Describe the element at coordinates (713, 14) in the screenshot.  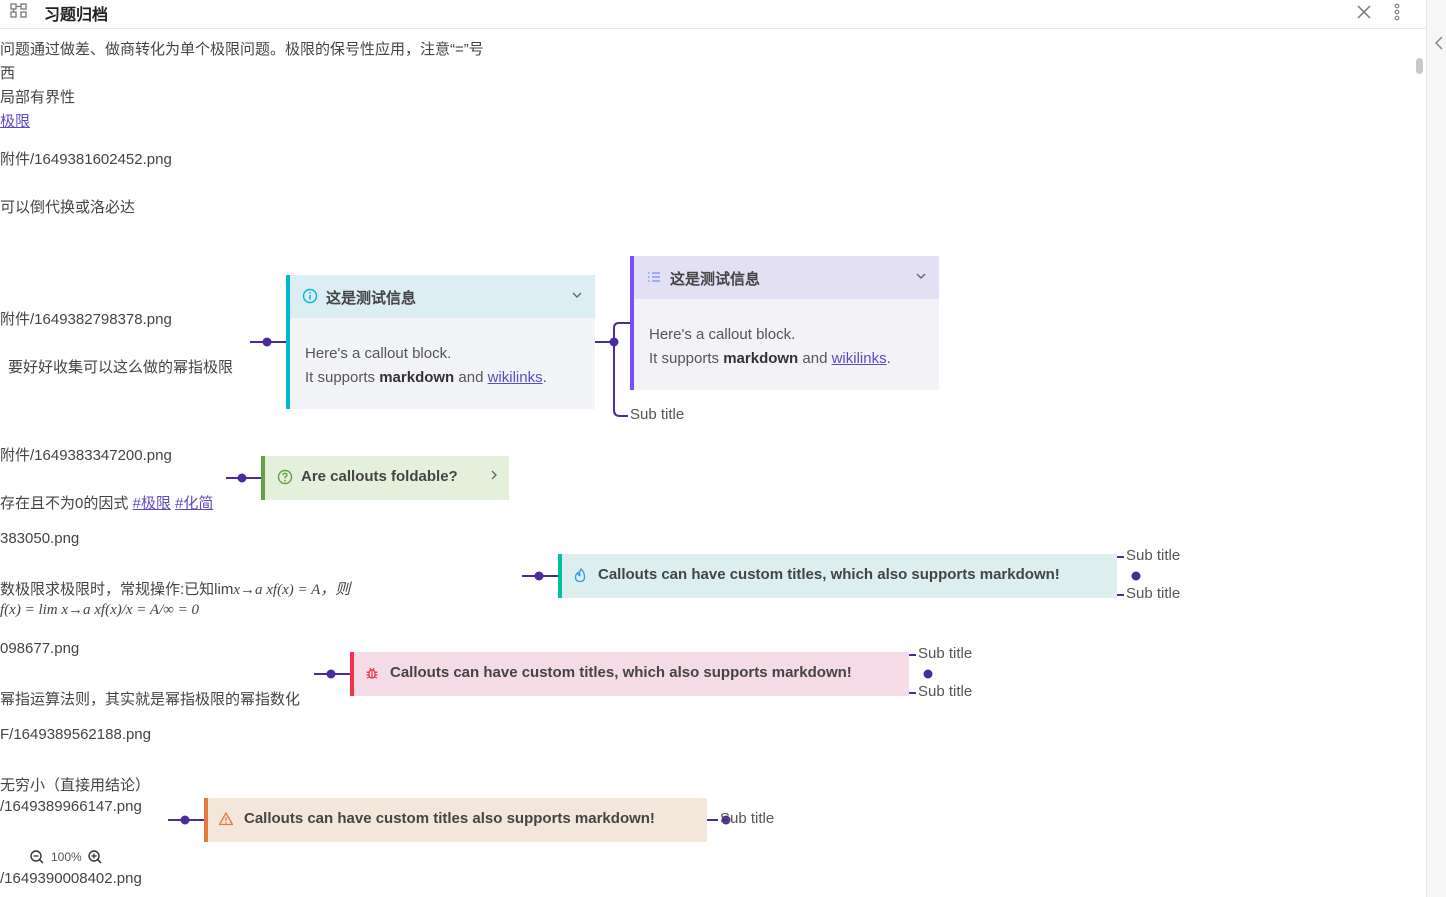
I see `view-header: 习题归档` at that location.